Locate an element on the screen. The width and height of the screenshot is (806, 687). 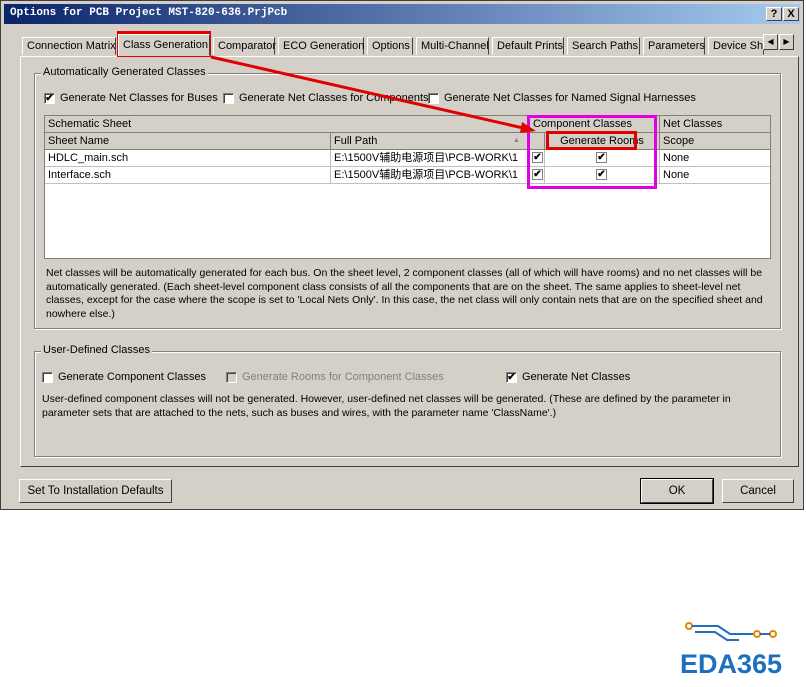
eda365-logo-text: EDA365 is located at coordinates (731, 664).